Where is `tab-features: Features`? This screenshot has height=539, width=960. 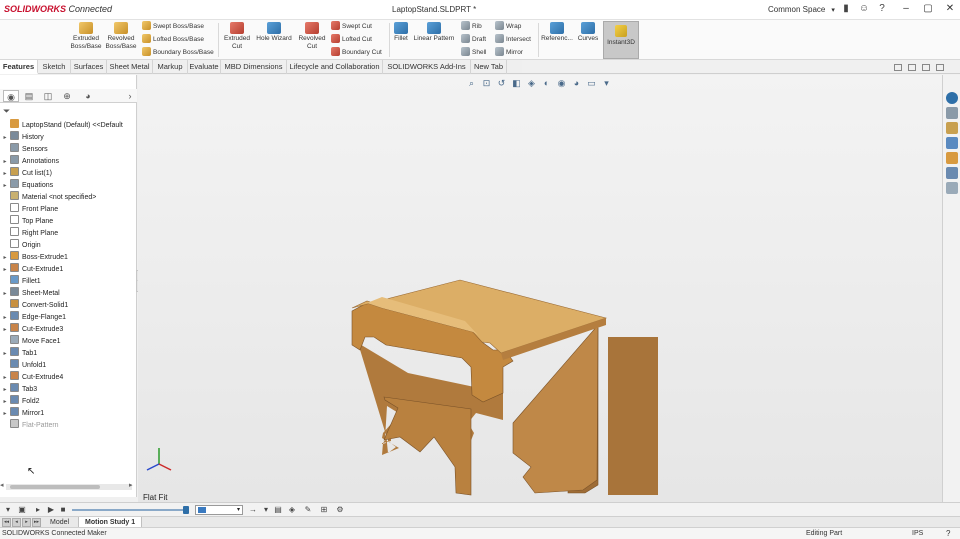 tab-features: Features is located at coordinates (19, 67).